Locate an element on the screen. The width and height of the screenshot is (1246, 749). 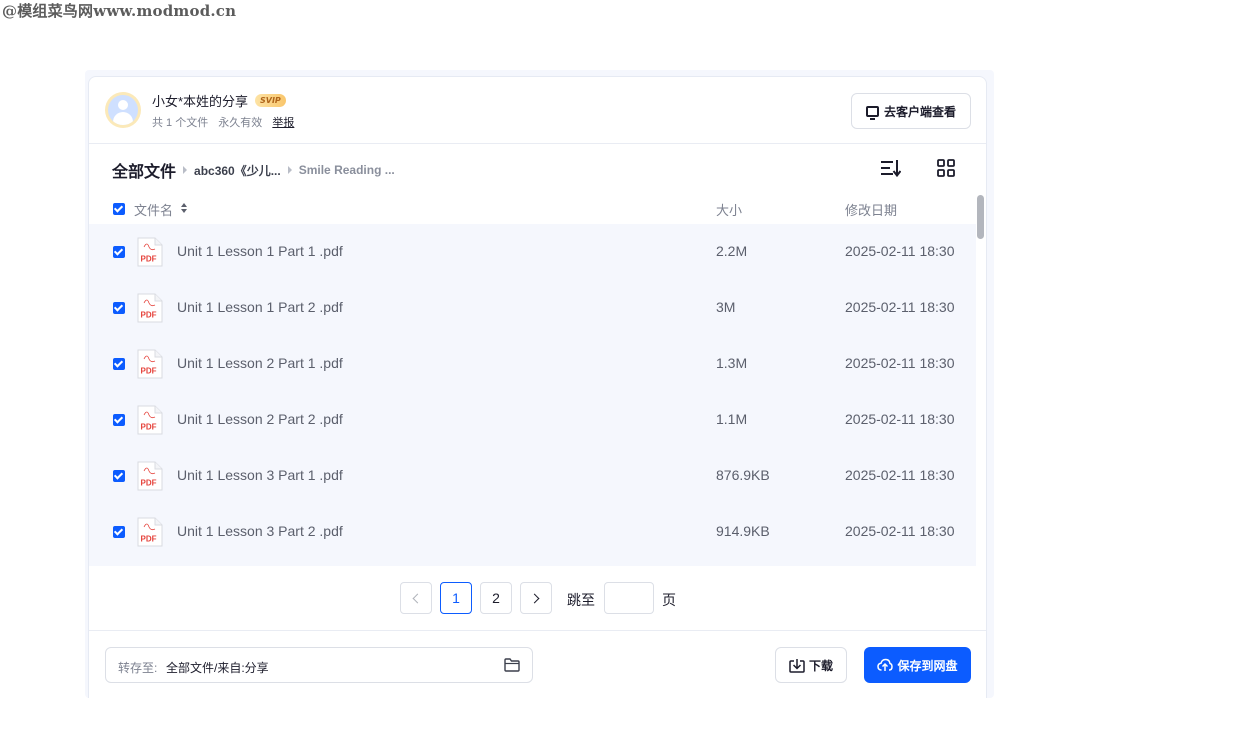
page-unit-label: 页 is located at coordinates (669, 600).